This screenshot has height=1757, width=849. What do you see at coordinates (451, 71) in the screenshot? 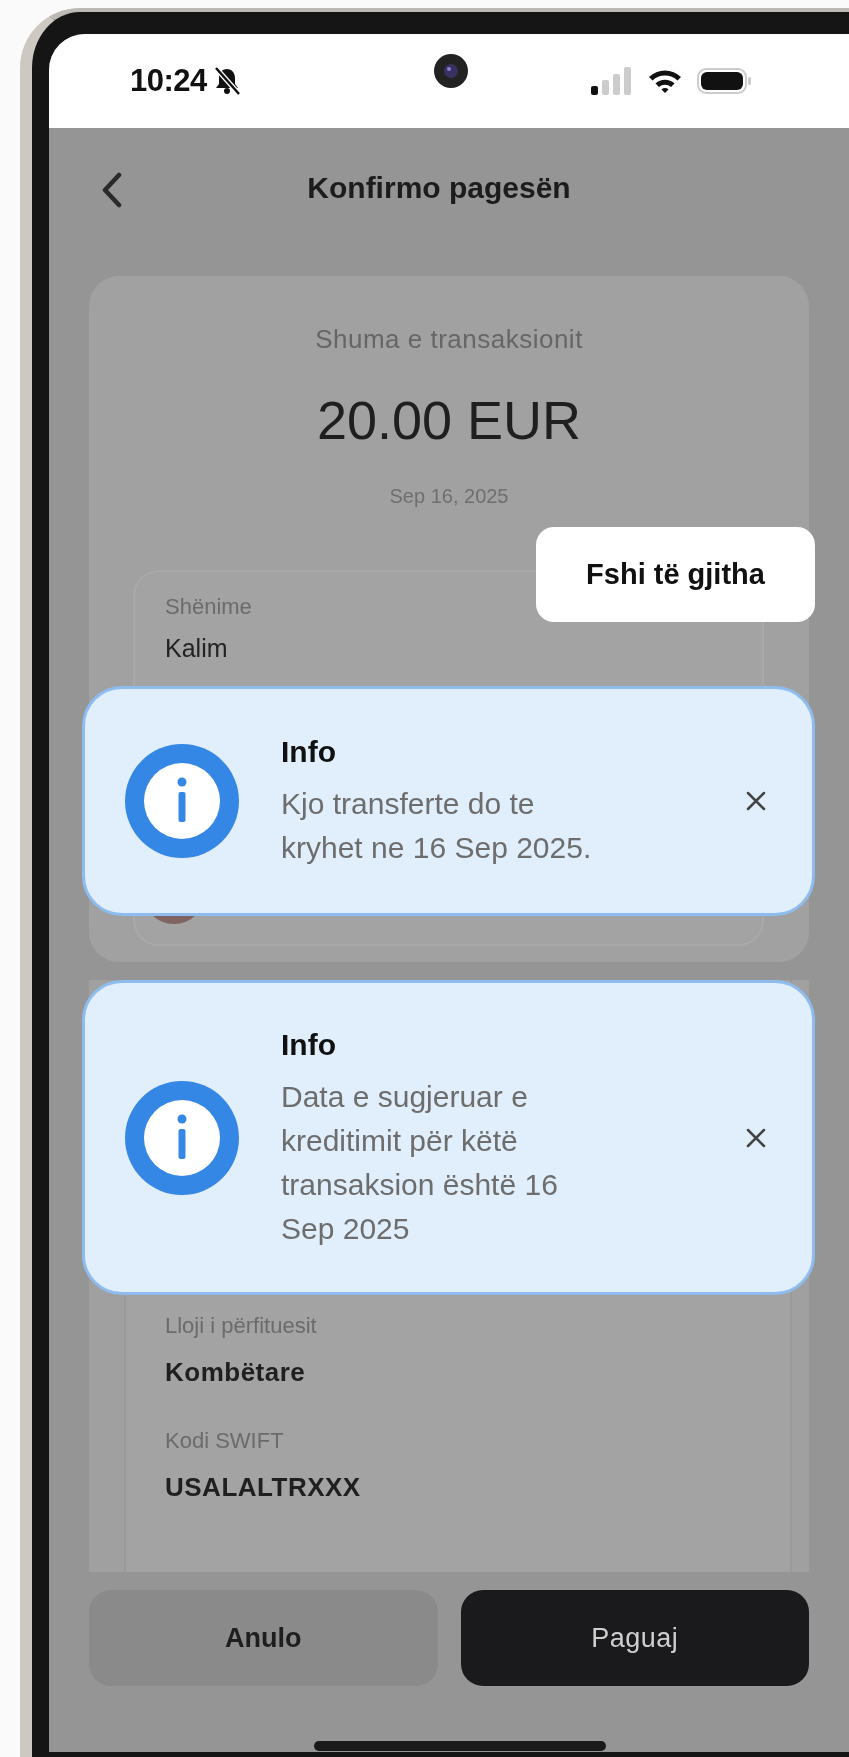
I see `camera-icon` at bounding box center [451, 71].